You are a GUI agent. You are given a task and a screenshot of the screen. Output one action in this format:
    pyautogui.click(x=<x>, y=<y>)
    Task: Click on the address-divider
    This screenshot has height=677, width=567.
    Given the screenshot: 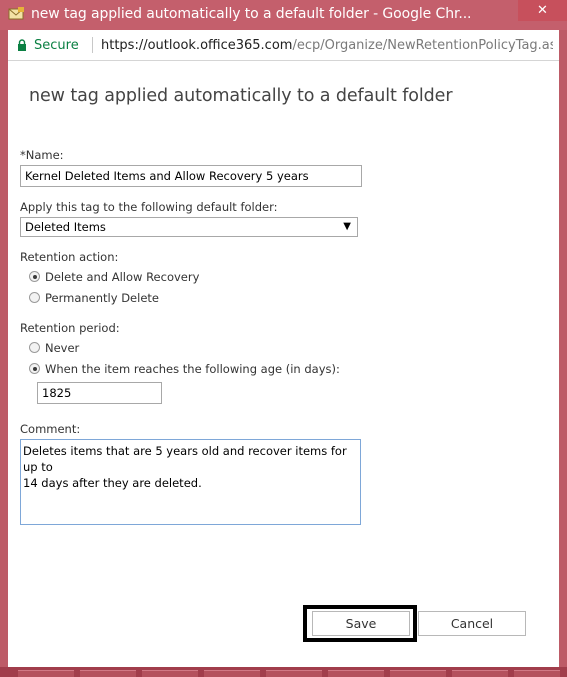 What is the action you would take?
    pyautogui.click(x=92, y=45)
    